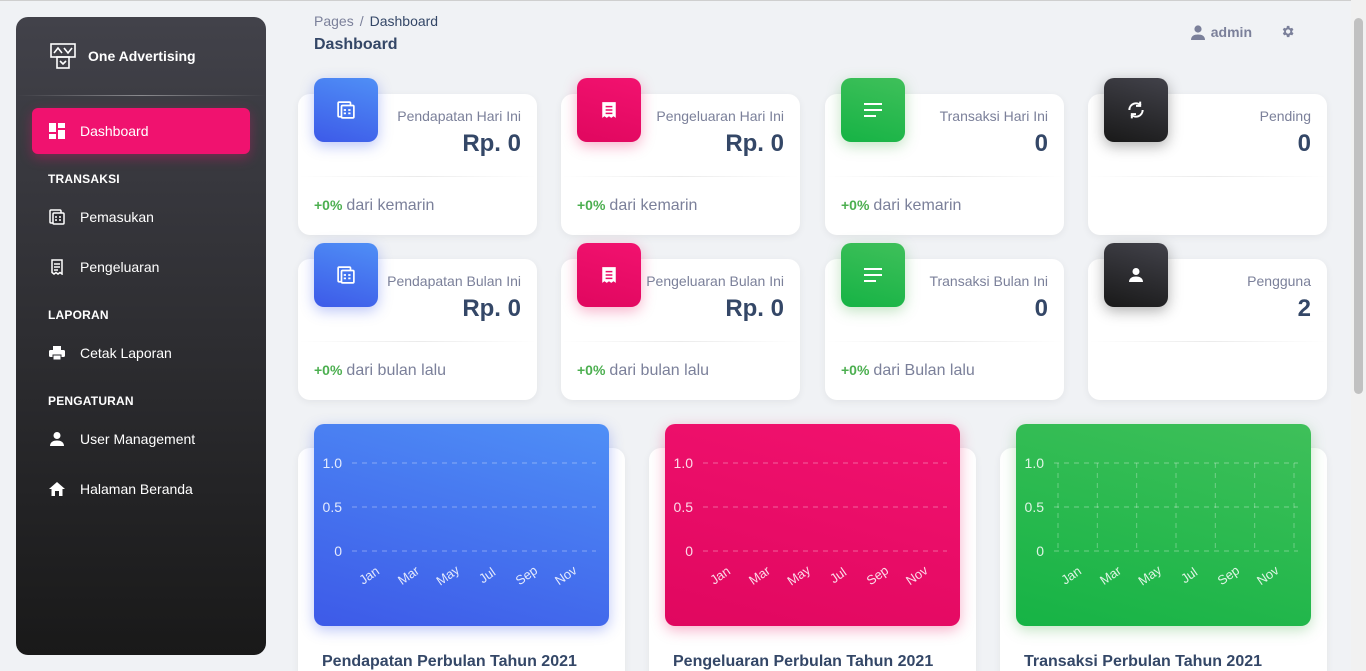  I want to click on sidebar-item-halaman-beranda: Halaman Beranda, so click(141, 489).